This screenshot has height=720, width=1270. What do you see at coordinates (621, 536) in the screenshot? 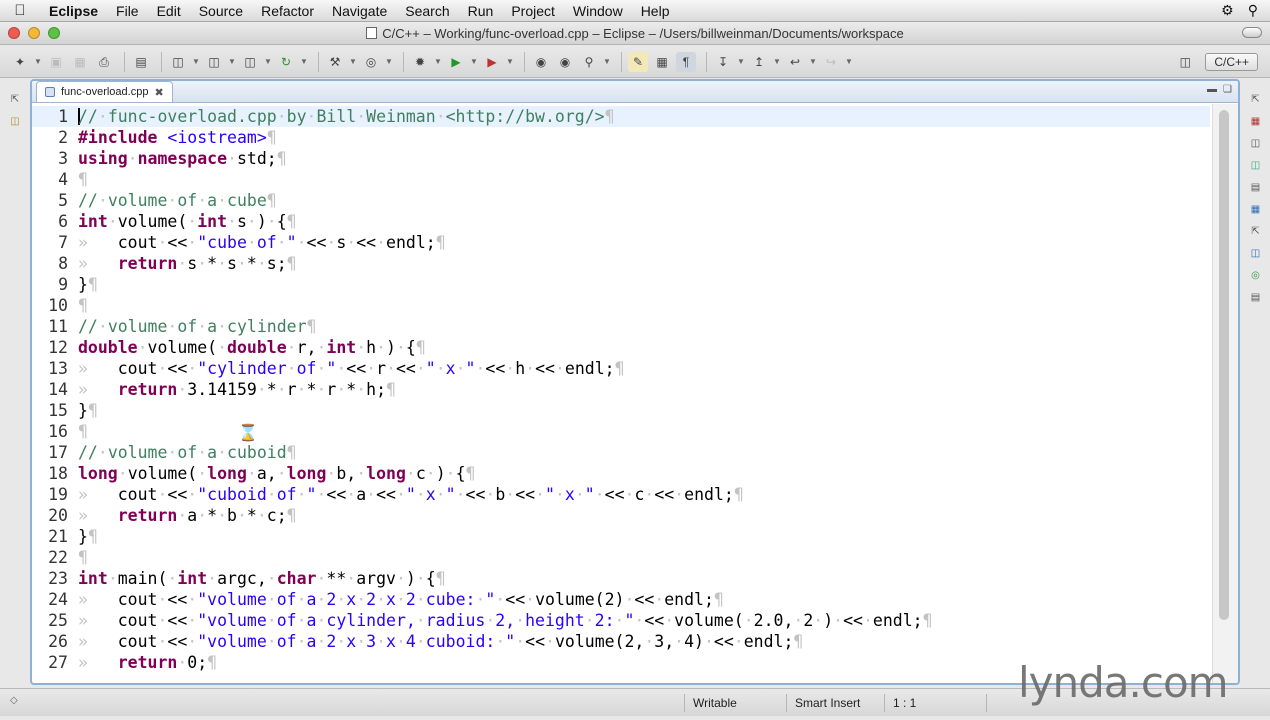
I see `code-line: 21}¶` at bounding box center [621, 536].